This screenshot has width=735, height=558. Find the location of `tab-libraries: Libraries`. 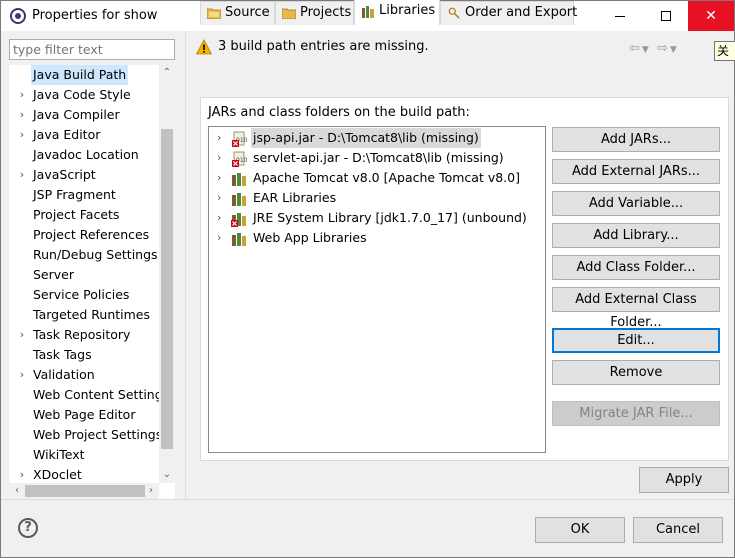

tab-libraries: Libraries is located at coordinates (397, 12).